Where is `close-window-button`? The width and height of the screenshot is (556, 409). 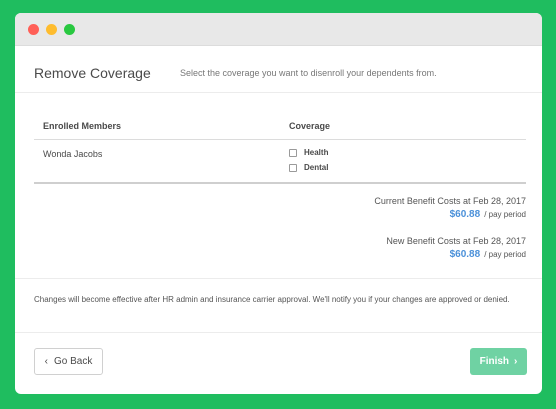 close-window-button is located at coordinates (33, 29).